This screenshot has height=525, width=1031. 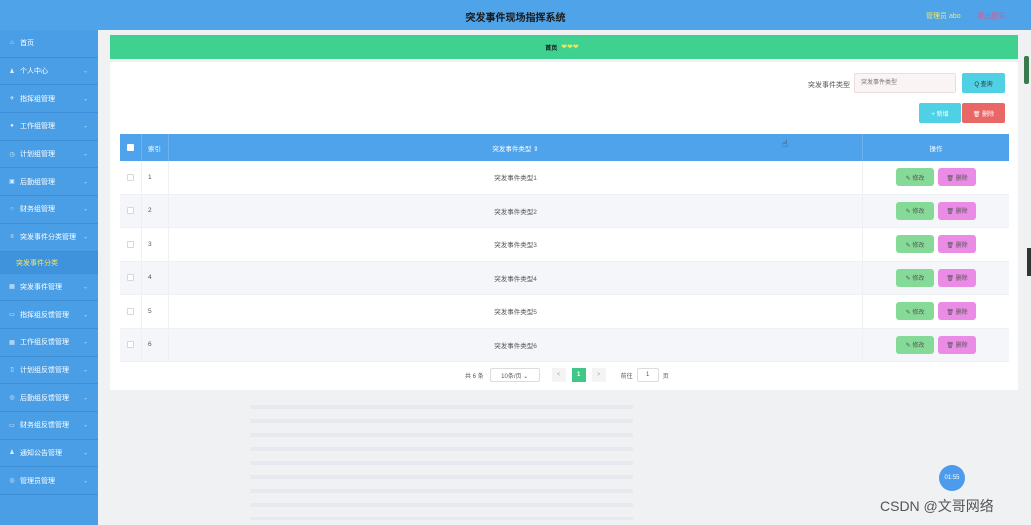 I want to click on sidebar-item: ◎ 后勤组反馈管理 ⌄, so click(x=49, y=398).